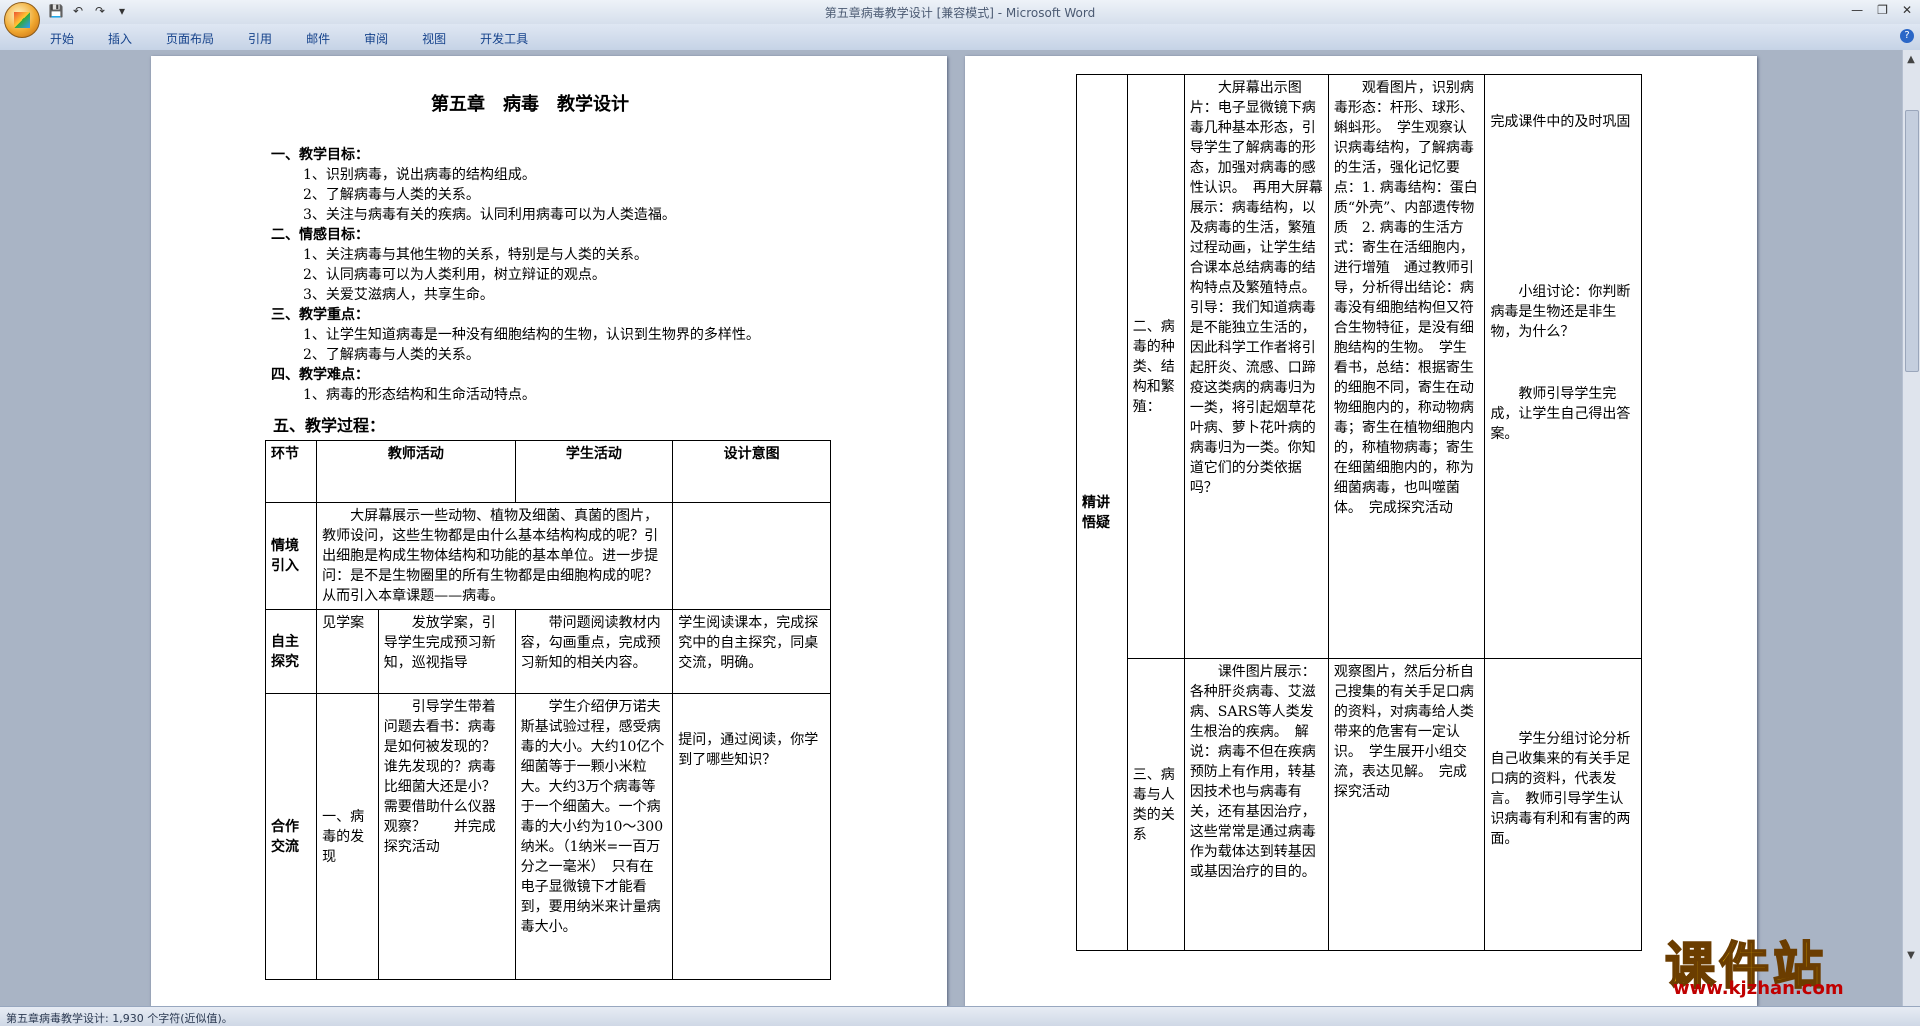 This screenshot has height=1026, width=1920. What do you see at coordinates (454, 275) in the screenshot?
I see `emotional-goal-item: 2、认同病毒可以为人类利用，树立辩证的观点。` at bounding box center [454, 275].